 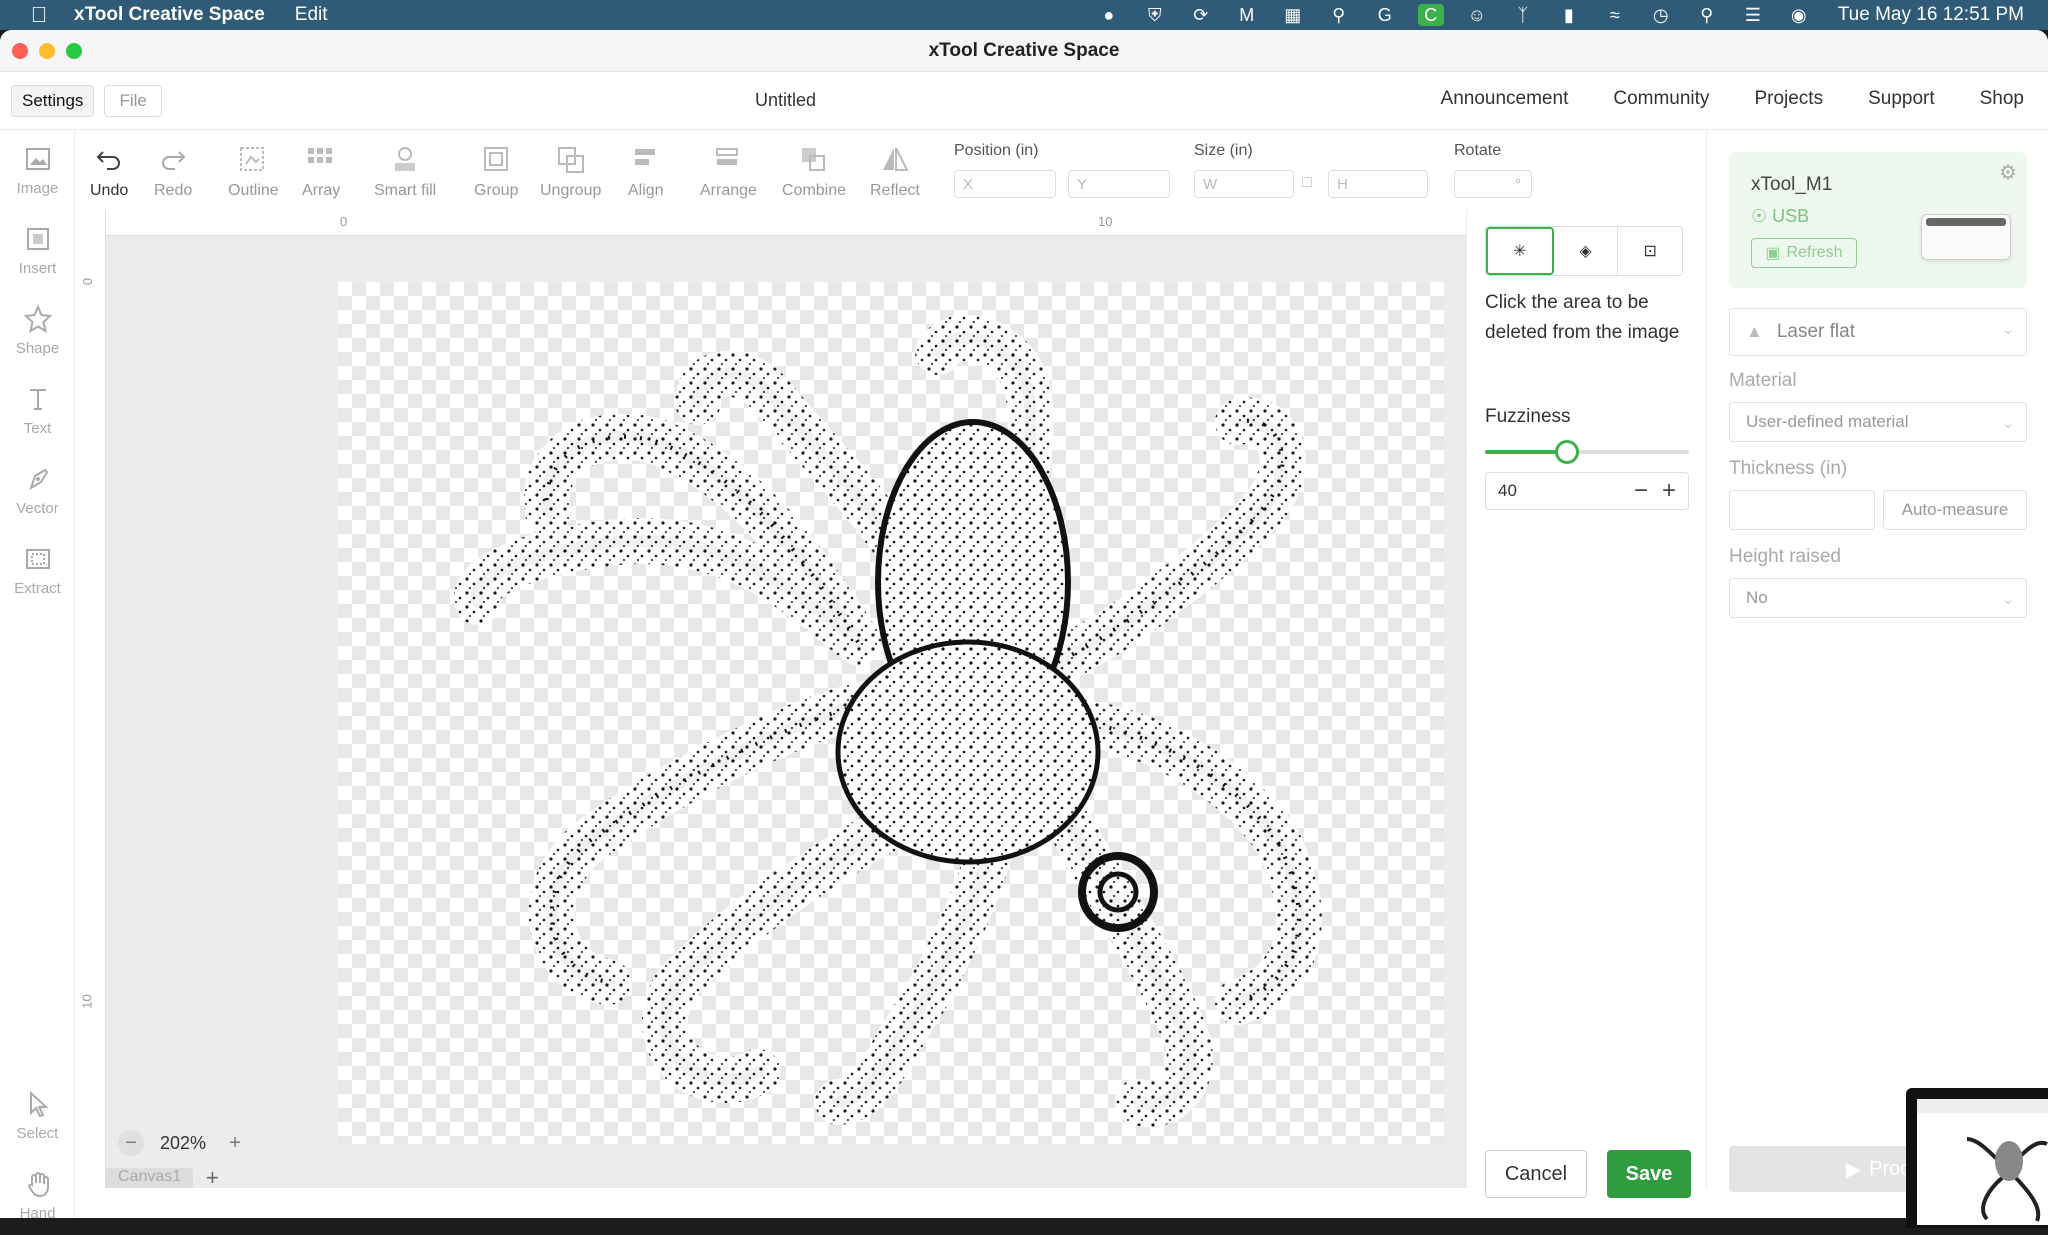 What do you see at coordinates (173, 172) in the screenshot?
I see `redo-button: Redo` at bounding box center [173, 172].